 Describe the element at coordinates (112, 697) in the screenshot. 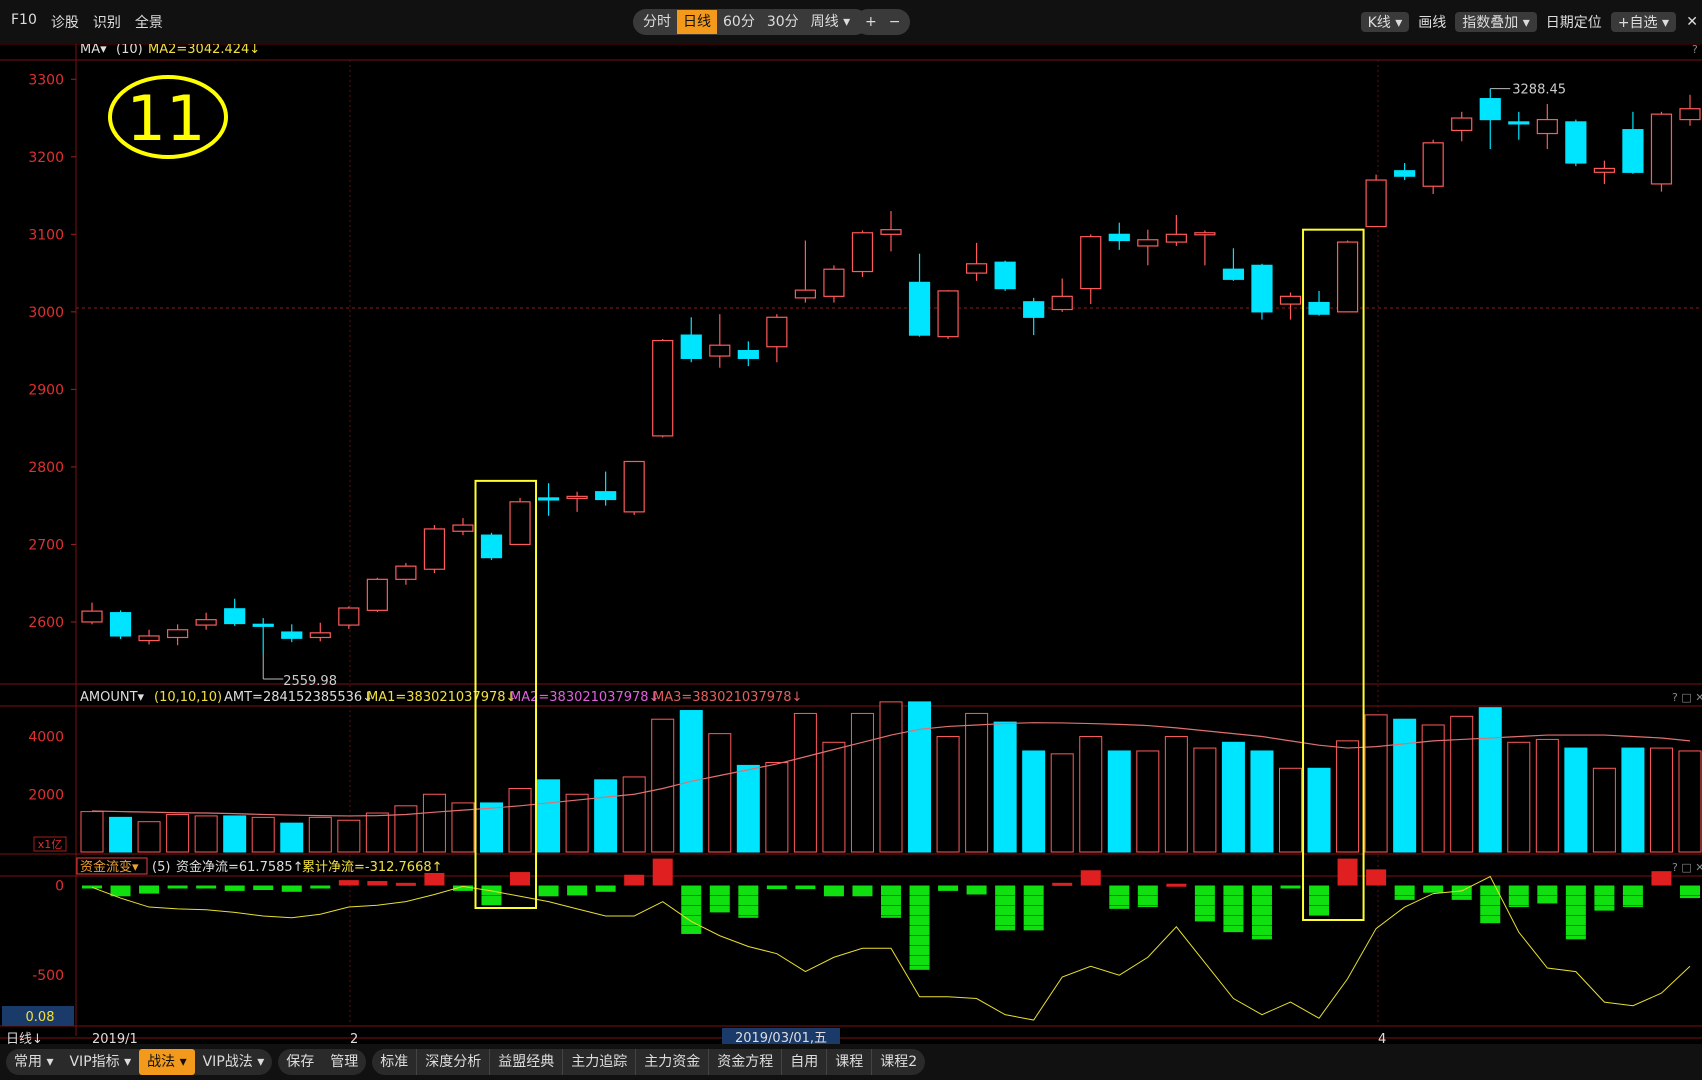

I see `amount-label: AMOUNT▾` at that location.